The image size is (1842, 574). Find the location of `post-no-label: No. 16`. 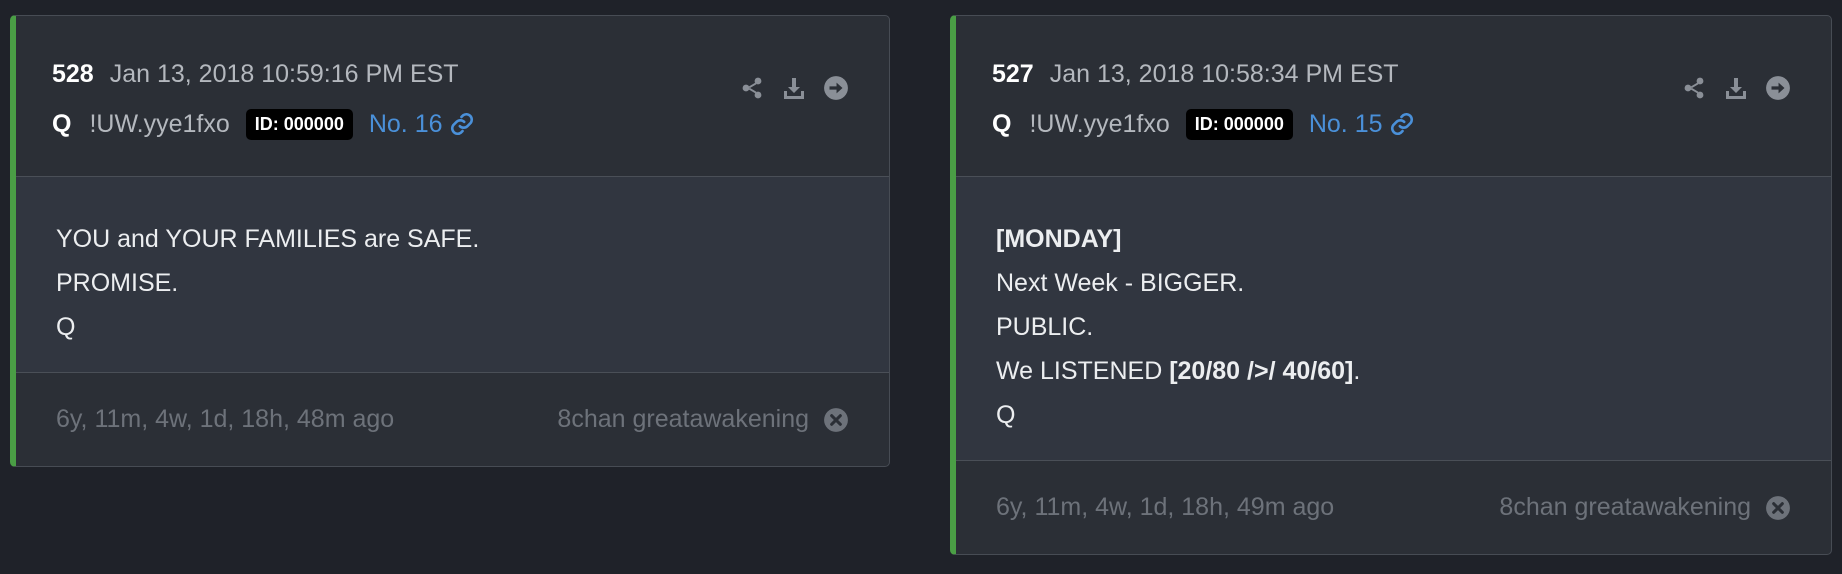

post-no-label: No. 16 is located at coordinates (405, 123).